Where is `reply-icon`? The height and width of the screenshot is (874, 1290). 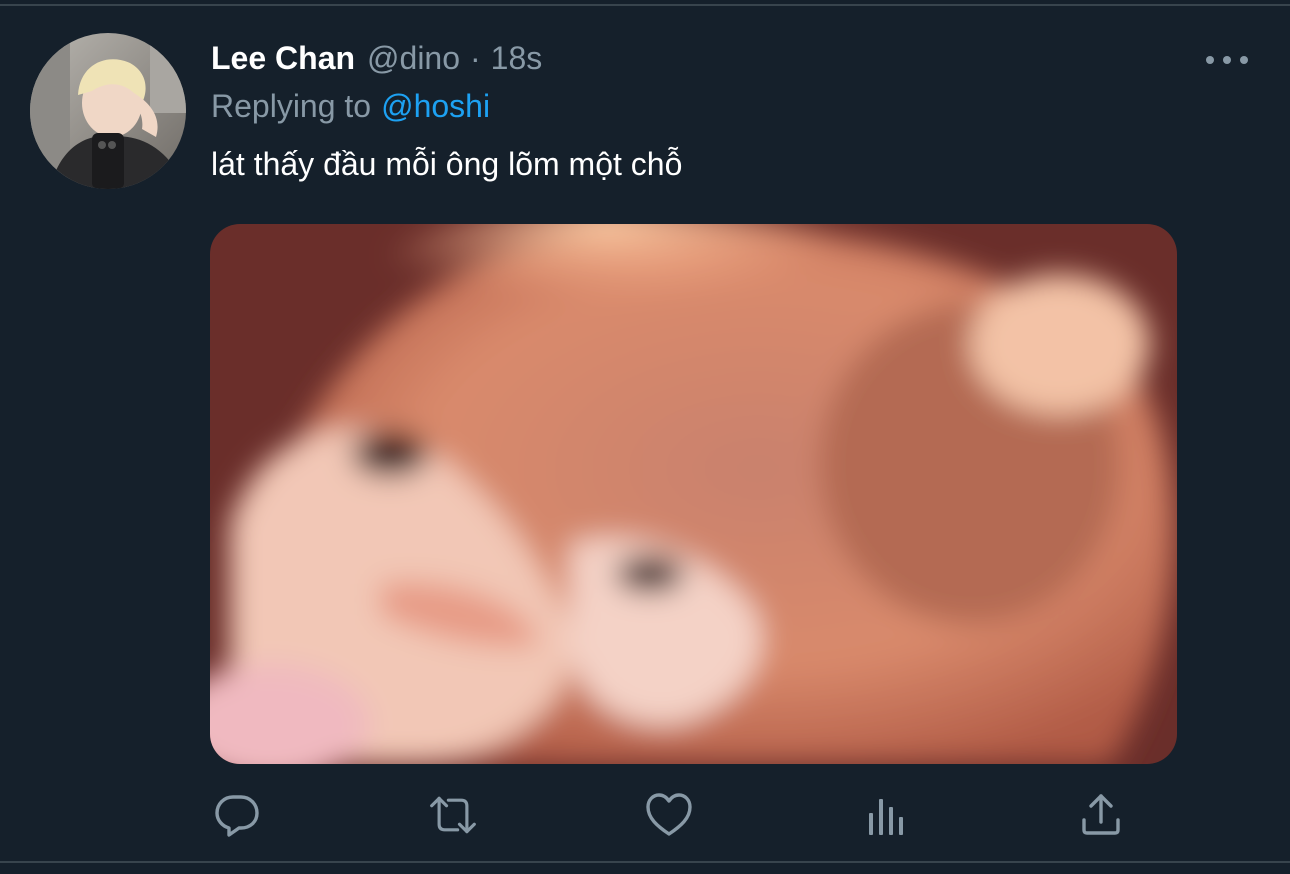 reply-icon is located at coordinates (237, 816).